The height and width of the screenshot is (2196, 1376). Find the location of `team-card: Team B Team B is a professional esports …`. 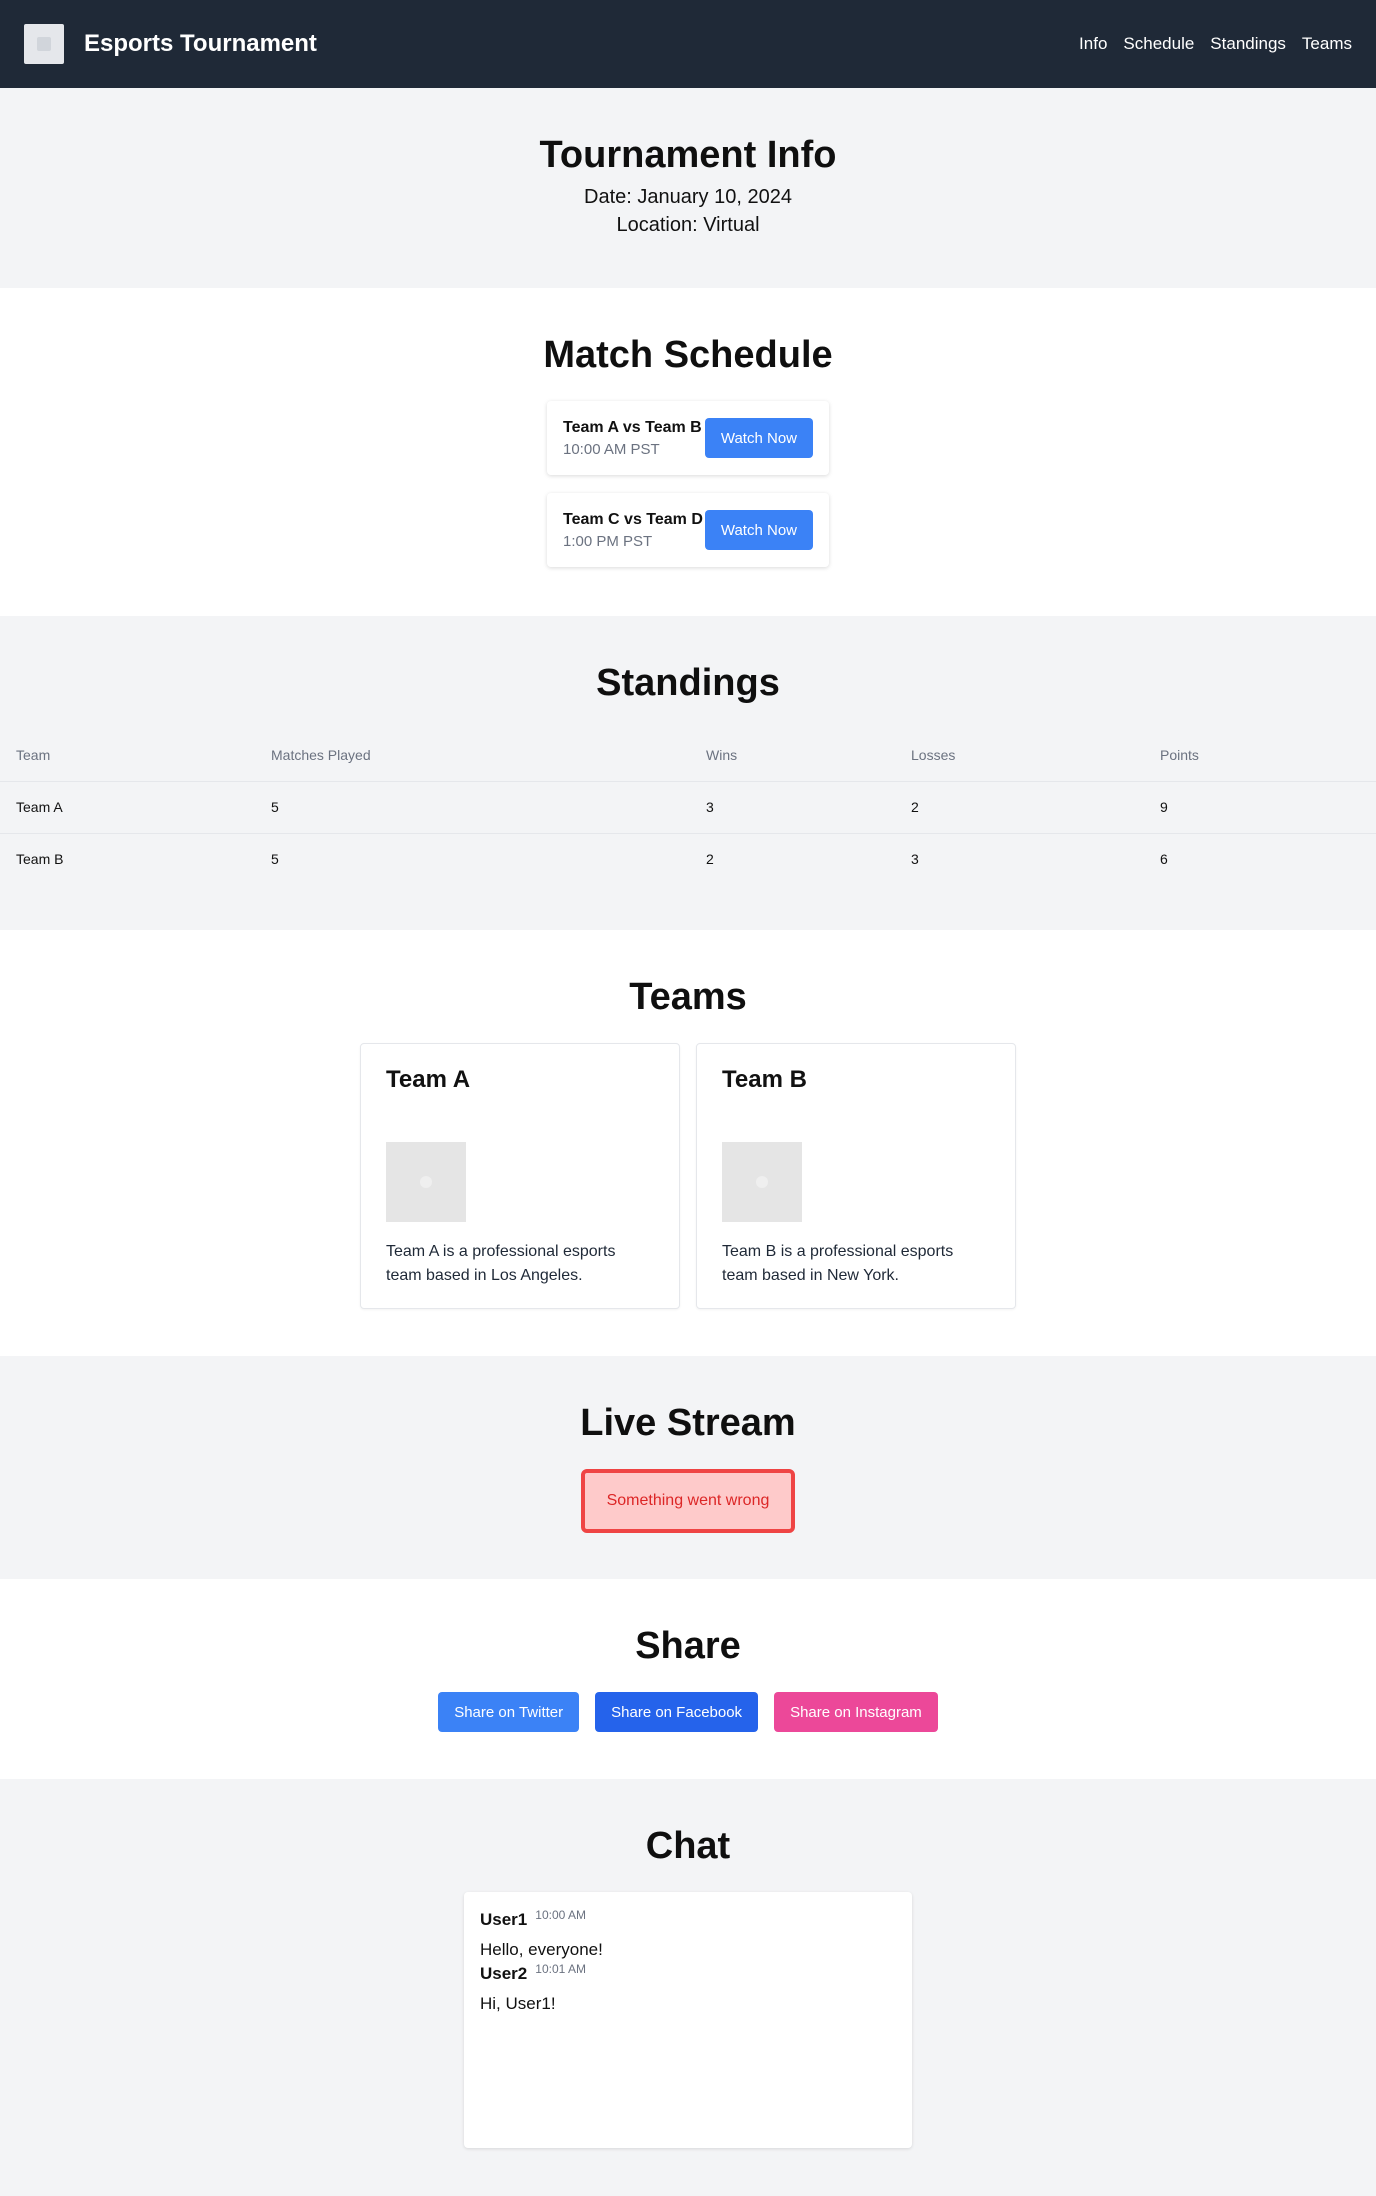

team-card: Team B Team B is a professional esports … is located at coordinates (856, 1176).